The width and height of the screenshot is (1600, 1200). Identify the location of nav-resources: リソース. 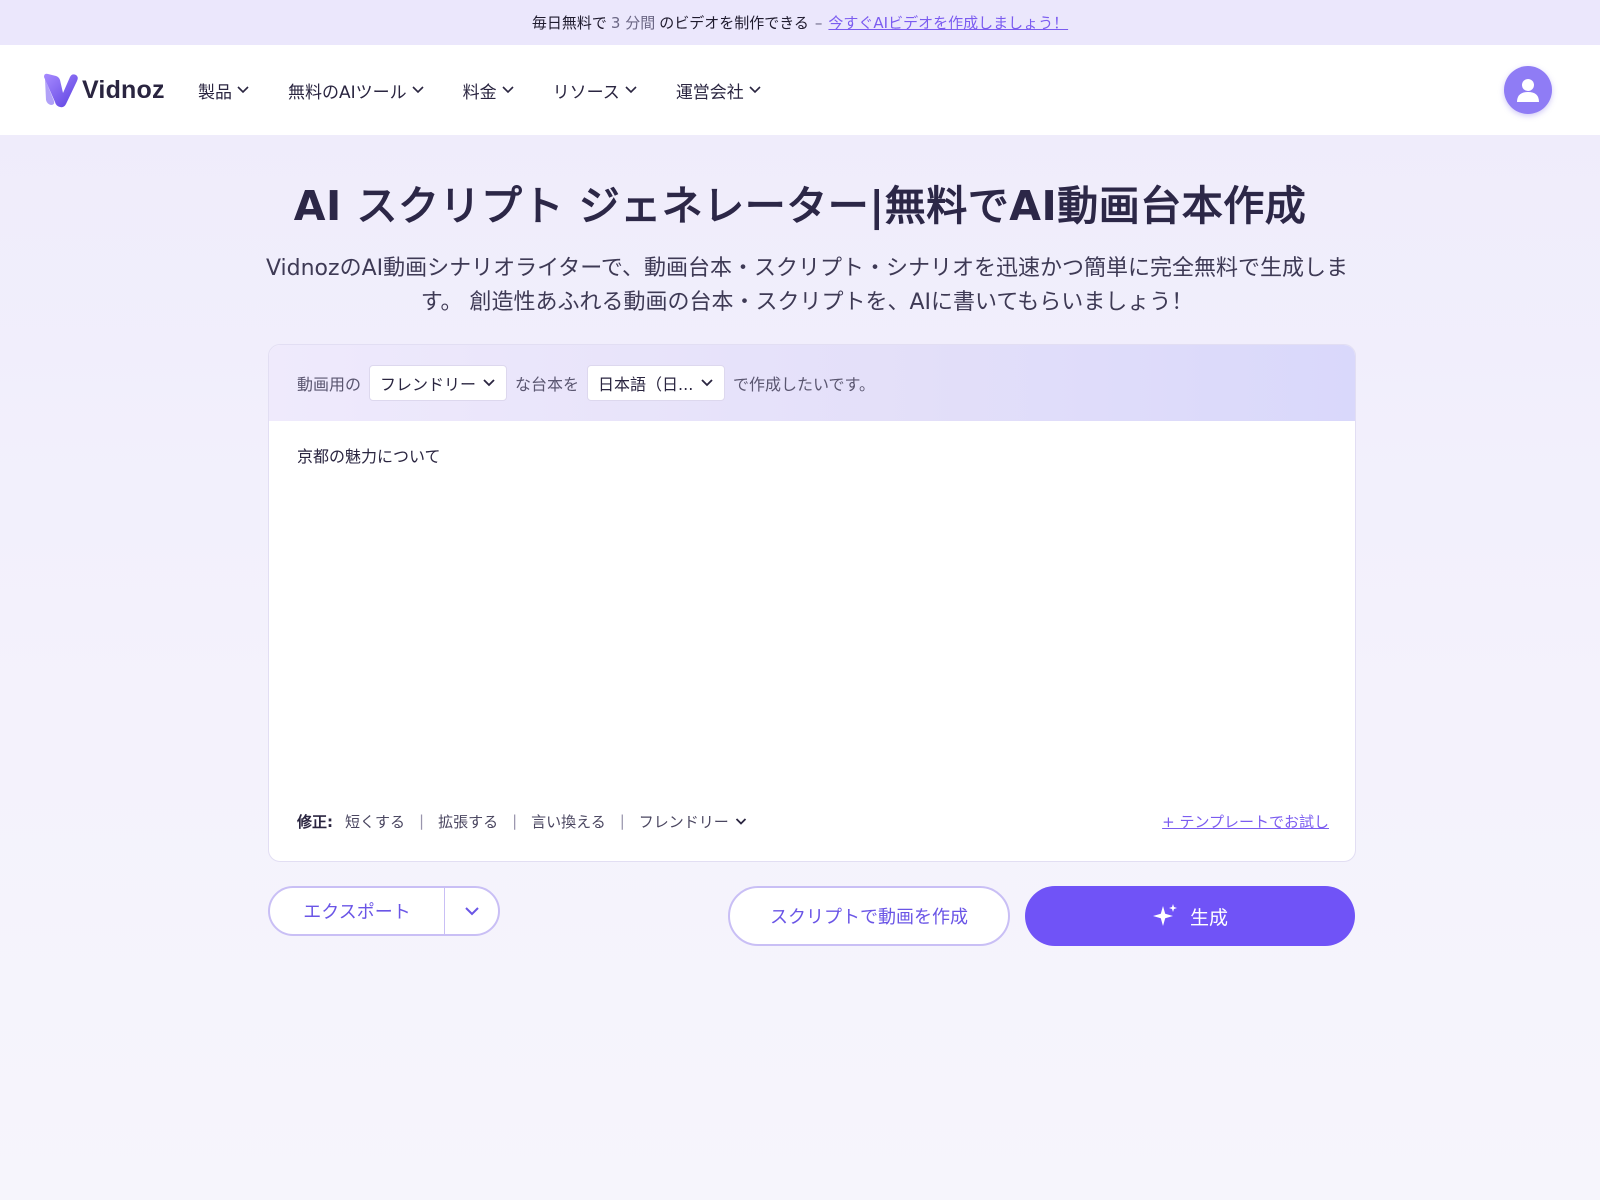
(595, 90).